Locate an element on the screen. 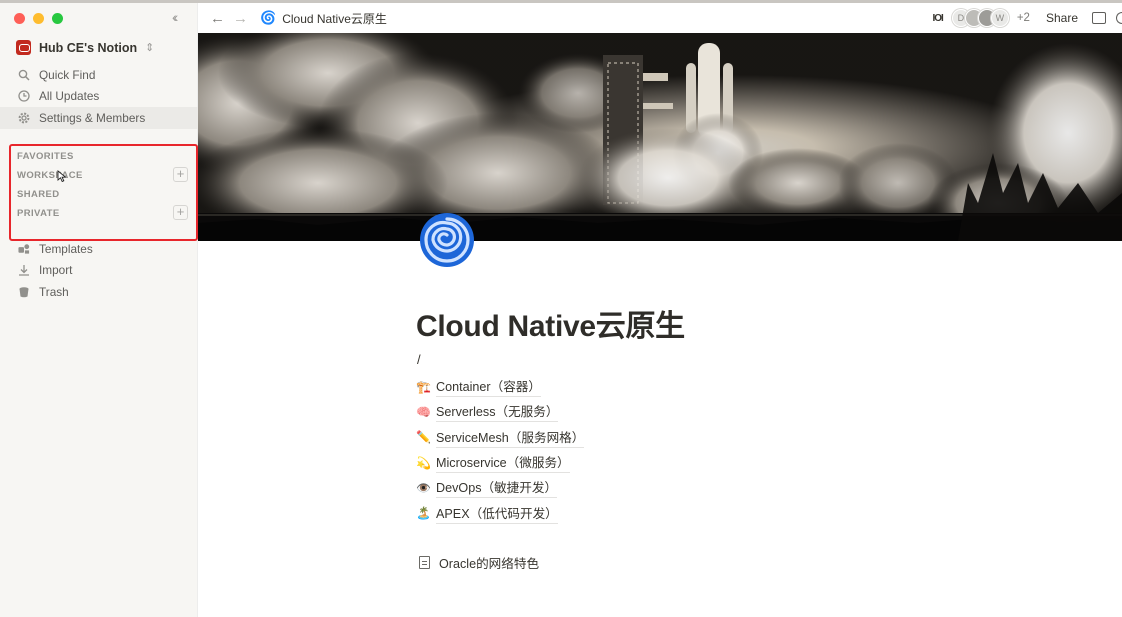  forward-arrow-icon: → is located at coordinates (240, 18).